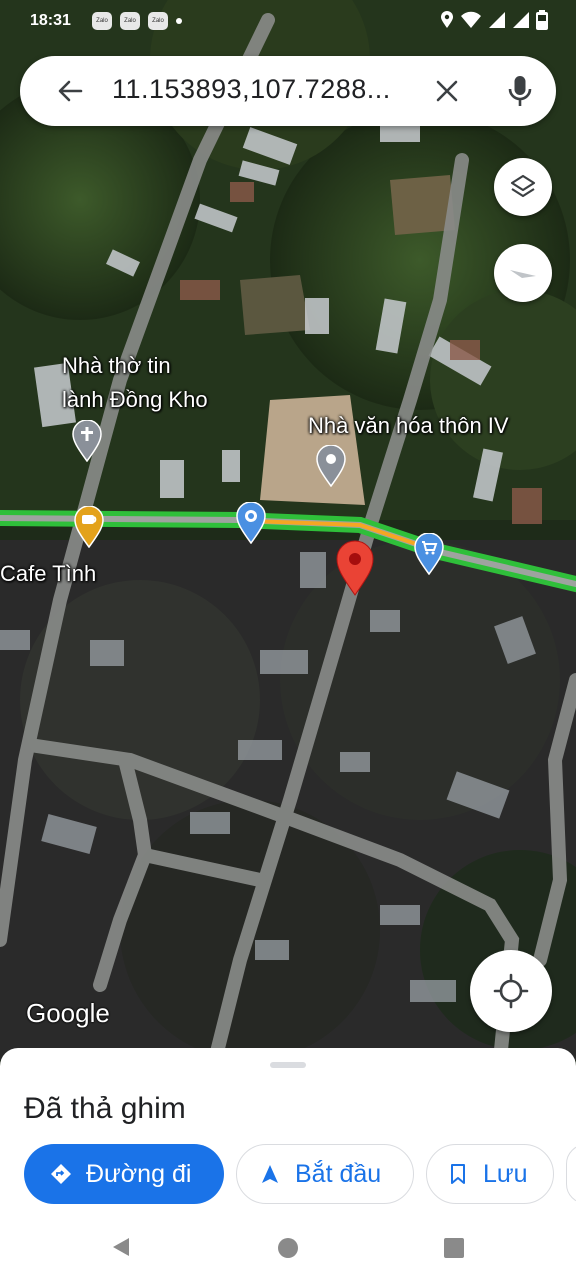 The width and height of the screenshot is (576, 1280). I want to click on start-button: Bắt đầu, so click(325, 1174).